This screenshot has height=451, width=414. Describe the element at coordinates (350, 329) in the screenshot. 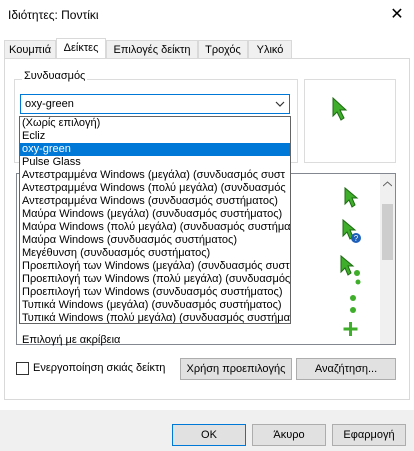

I see `precision-select-icon` at that location.